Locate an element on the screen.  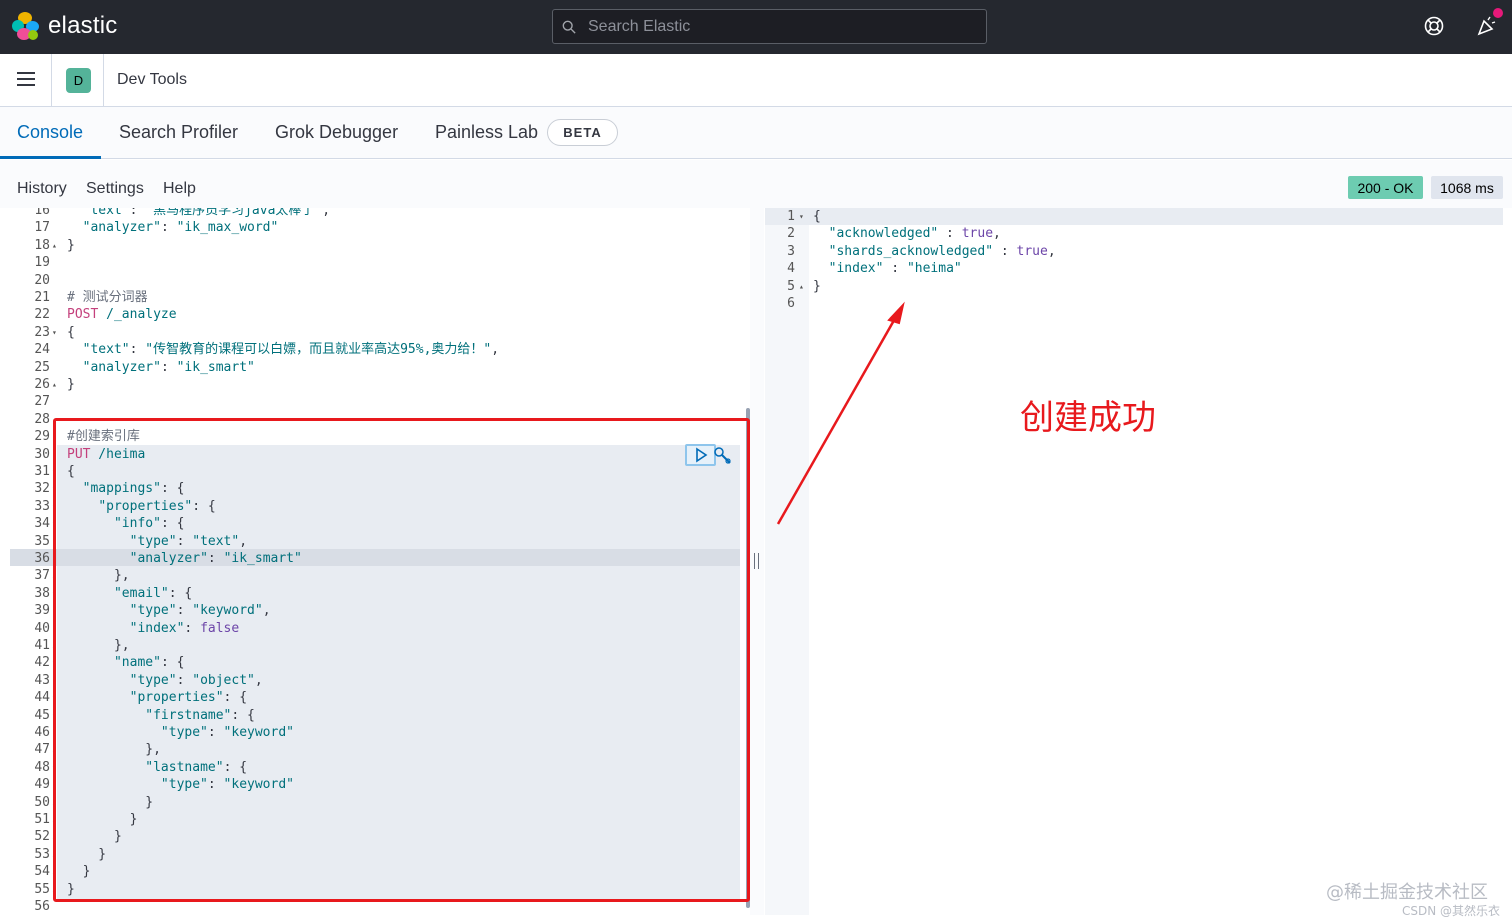
line-number: 29 is located at coordinates (42, 437).